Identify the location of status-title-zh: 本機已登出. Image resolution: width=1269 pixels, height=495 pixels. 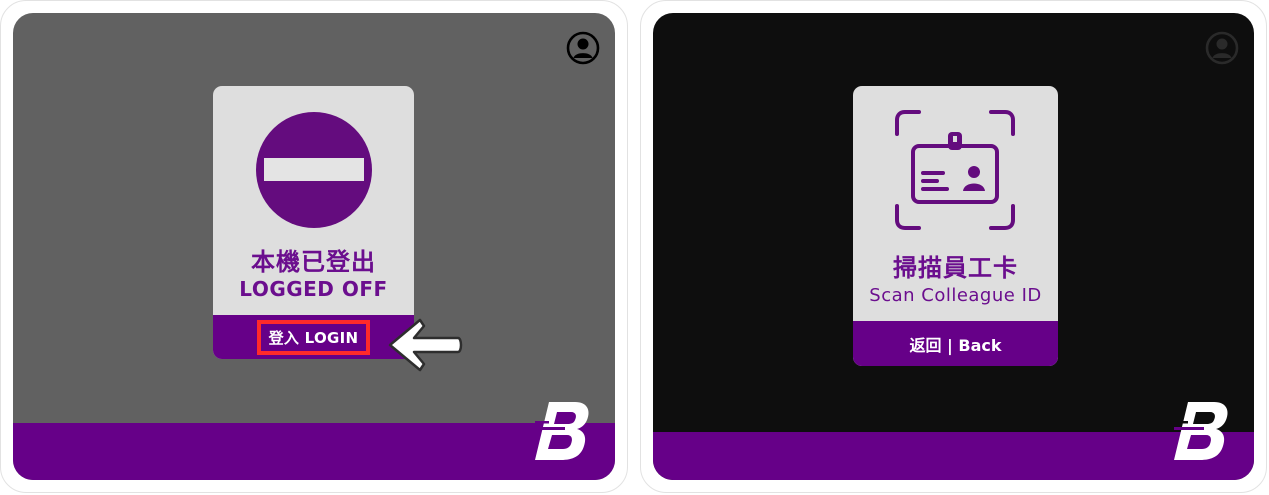
(313, 262).